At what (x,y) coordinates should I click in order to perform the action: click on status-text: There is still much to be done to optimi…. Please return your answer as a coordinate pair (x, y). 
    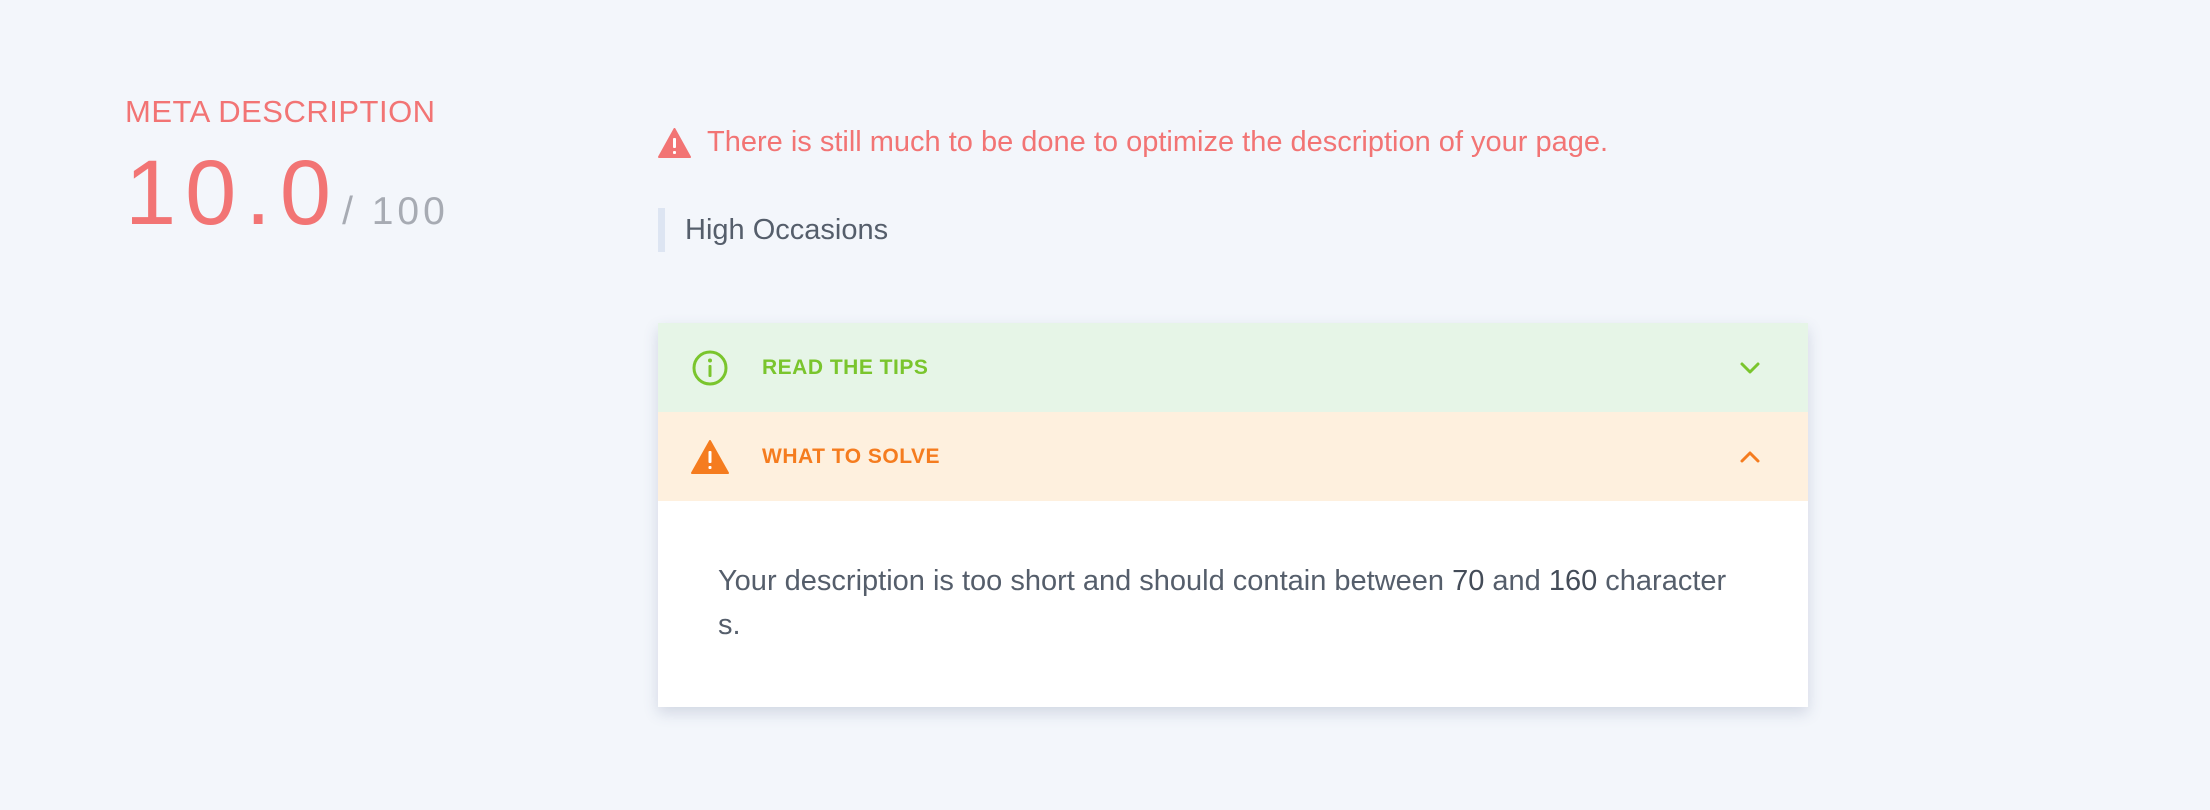
    Looking at the image, I should click on (1158, 142).